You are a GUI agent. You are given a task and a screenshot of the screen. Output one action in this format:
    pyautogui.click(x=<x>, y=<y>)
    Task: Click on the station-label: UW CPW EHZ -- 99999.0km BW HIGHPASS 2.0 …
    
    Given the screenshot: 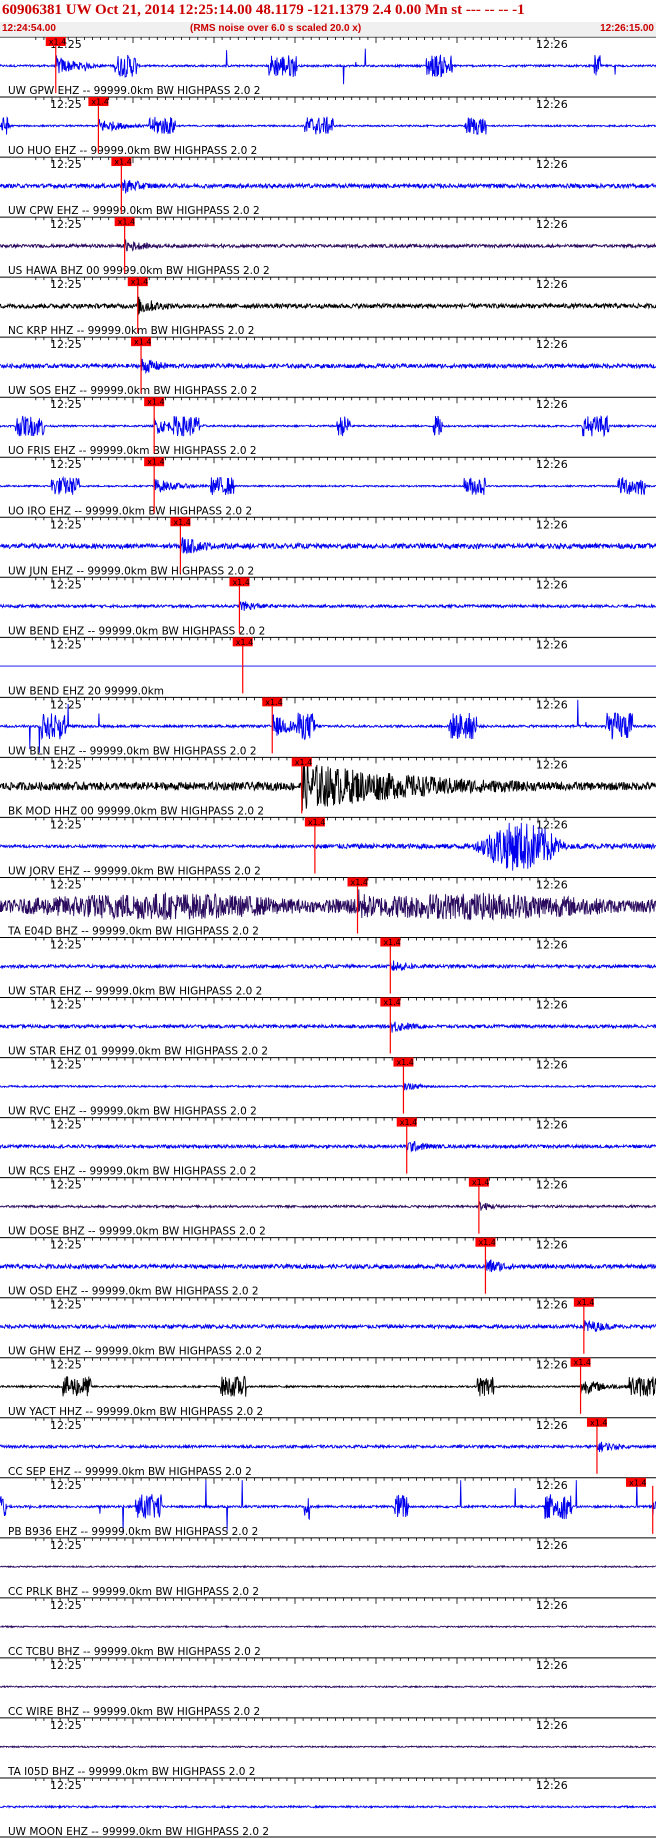 What is the action you would take?
    pyautogui.click(x=134, y=211)
    